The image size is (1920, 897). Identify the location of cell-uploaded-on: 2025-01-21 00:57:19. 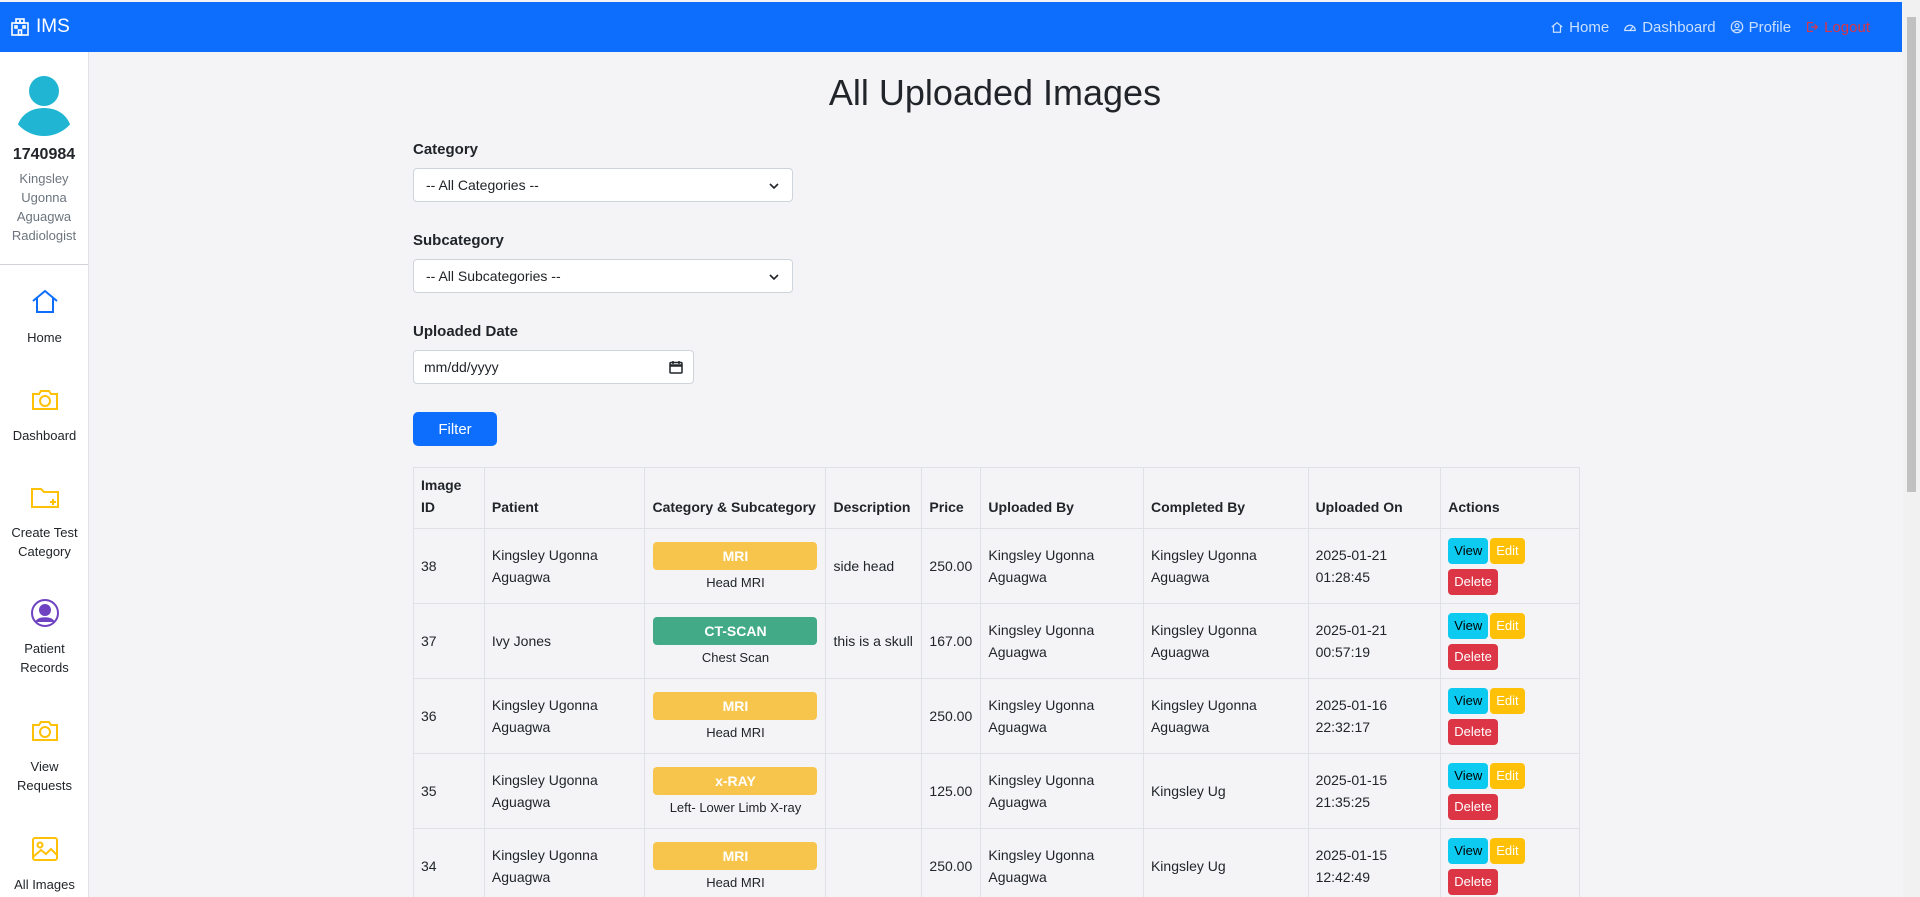
(1374, 641).